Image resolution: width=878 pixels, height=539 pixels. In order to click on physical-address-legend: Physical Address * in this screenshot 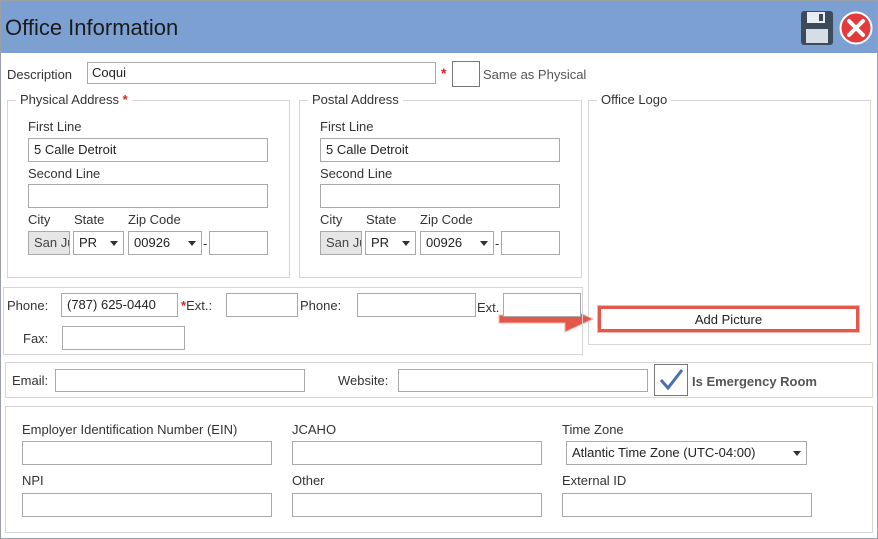, I will do `click(74, 99)`.